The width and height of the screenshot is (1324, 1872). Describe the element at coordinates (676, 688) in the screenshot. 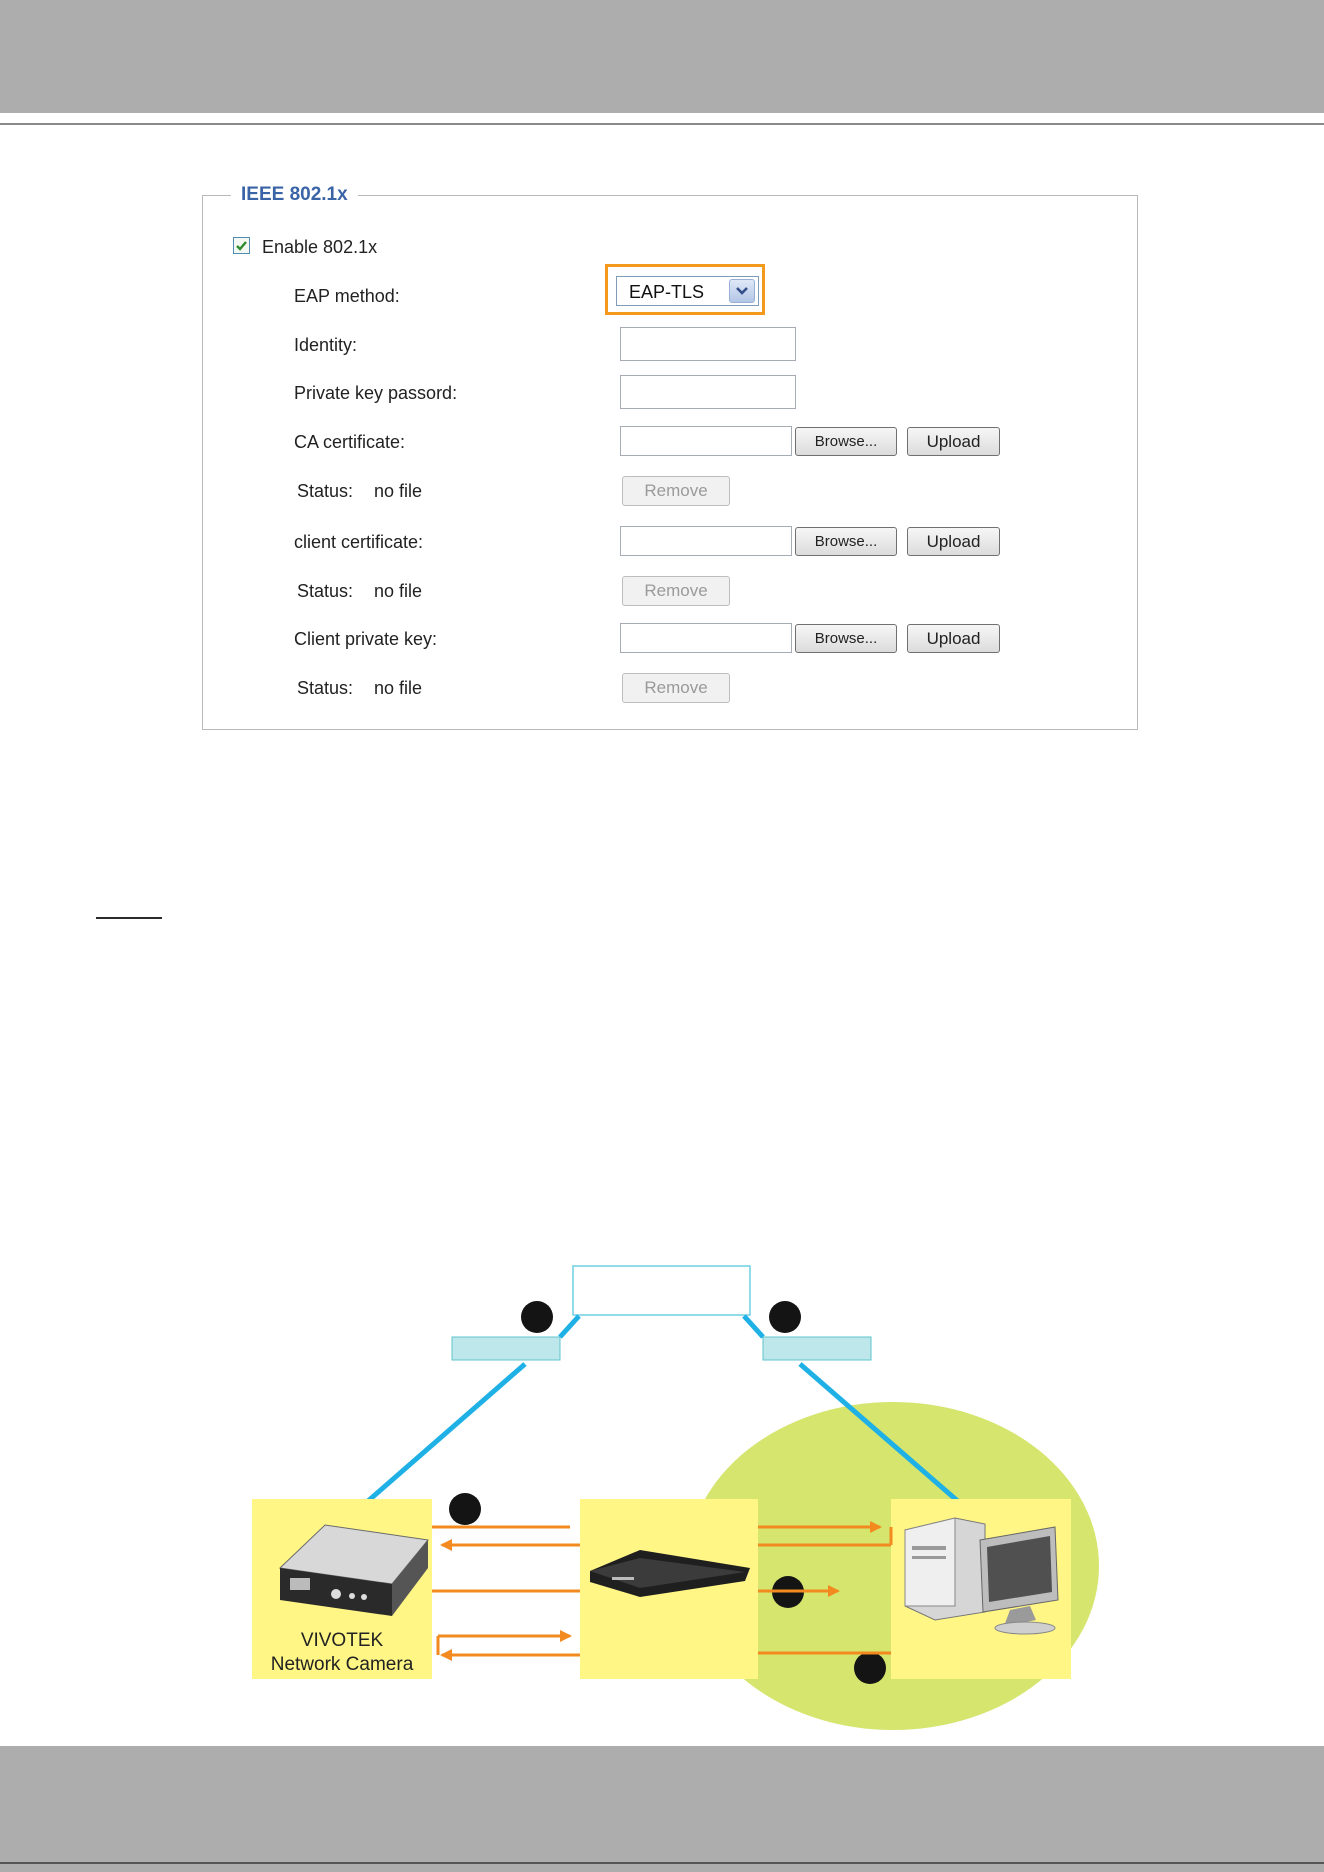

I see `client-key-remove-button: Remove` at that location.